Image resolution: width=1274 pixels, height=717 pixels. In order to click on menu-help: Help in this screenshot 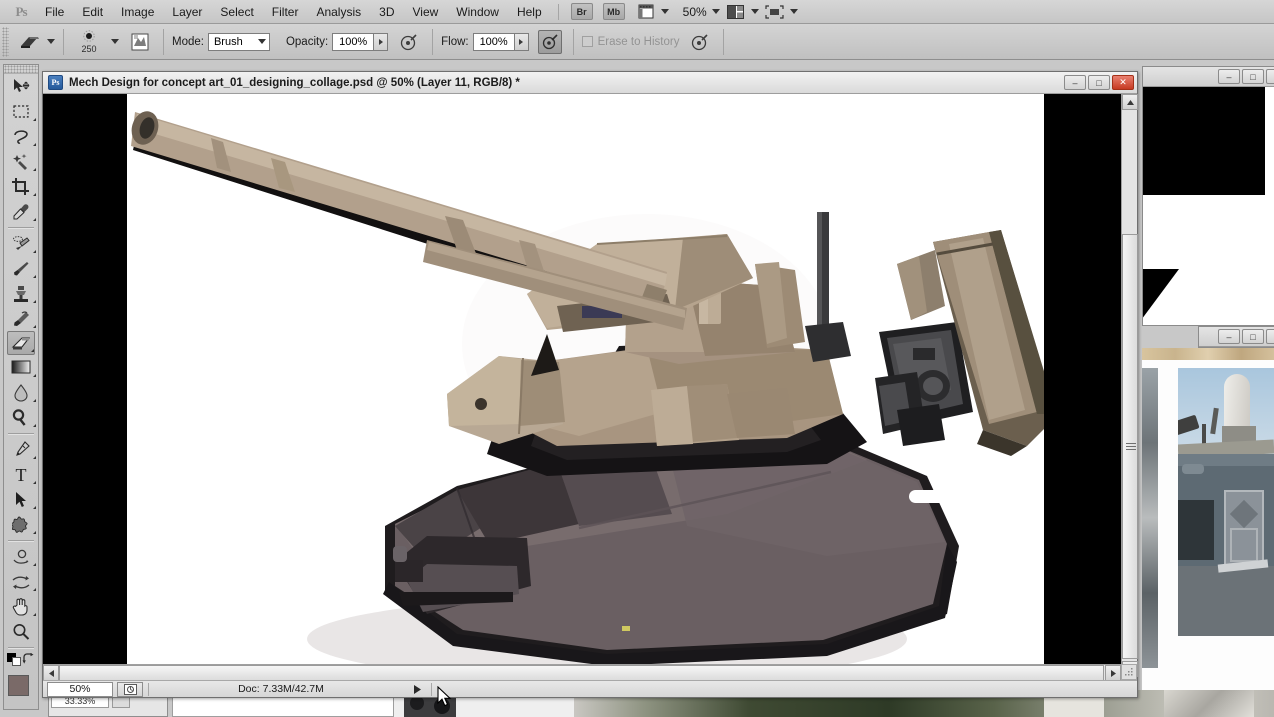, I will do `click(529, 12)`.